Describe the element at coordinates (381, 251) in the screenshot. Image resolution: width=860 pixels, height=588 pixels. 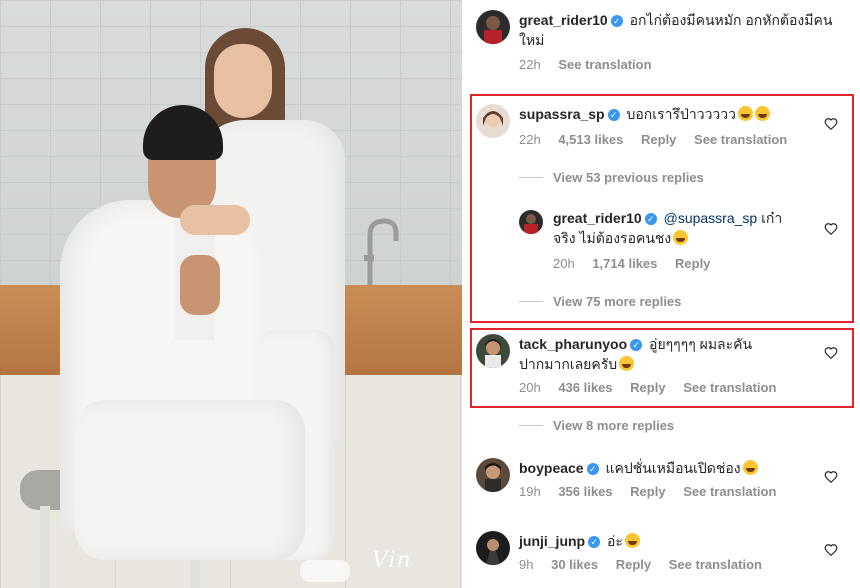
I see `faucet-icon` at that location.